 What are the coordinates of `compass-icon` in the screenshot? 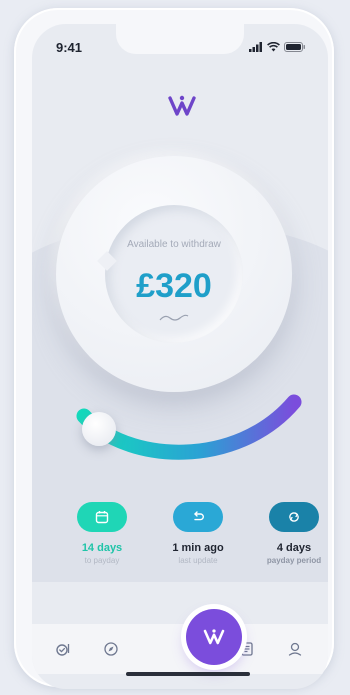 It's located at (111, 649).